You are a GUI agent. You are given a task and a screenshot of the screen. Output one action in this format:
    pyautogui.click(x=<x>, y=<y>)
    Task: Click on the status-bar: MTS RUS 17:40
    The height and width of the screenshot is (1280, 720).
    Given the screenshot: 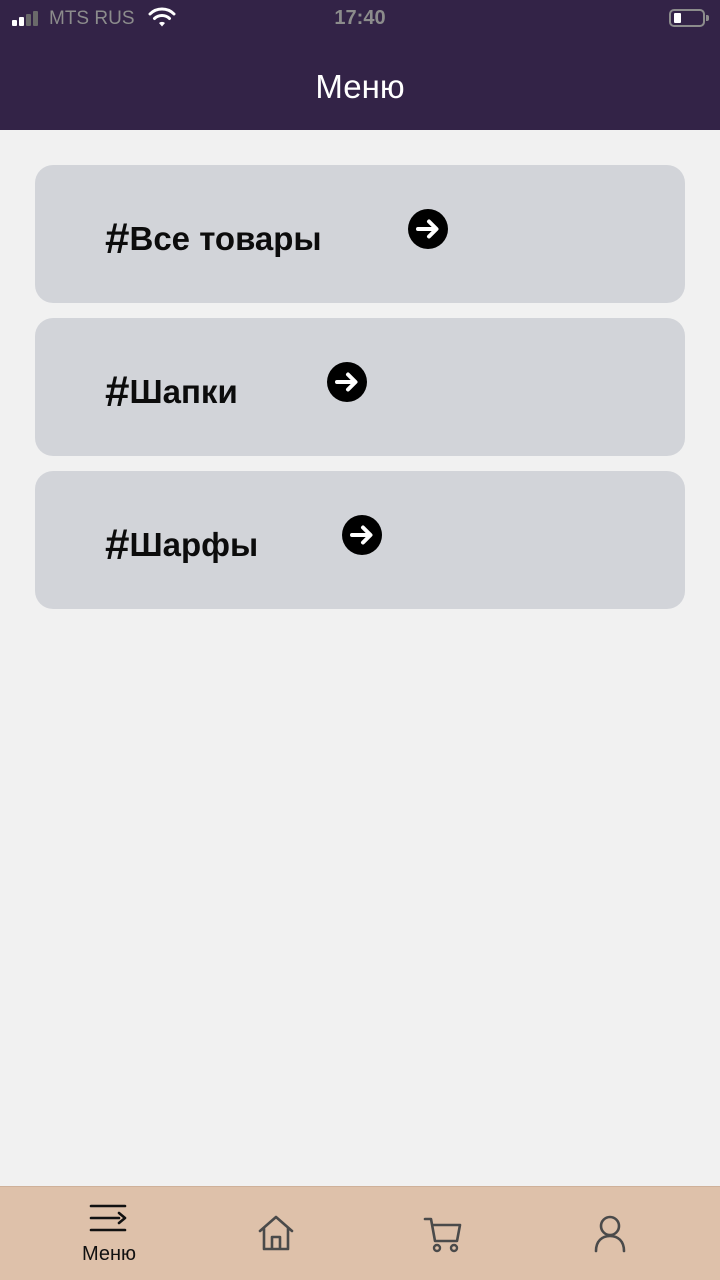 What is the action you would take?
    pyautogui.click(x=360, y=18)
    